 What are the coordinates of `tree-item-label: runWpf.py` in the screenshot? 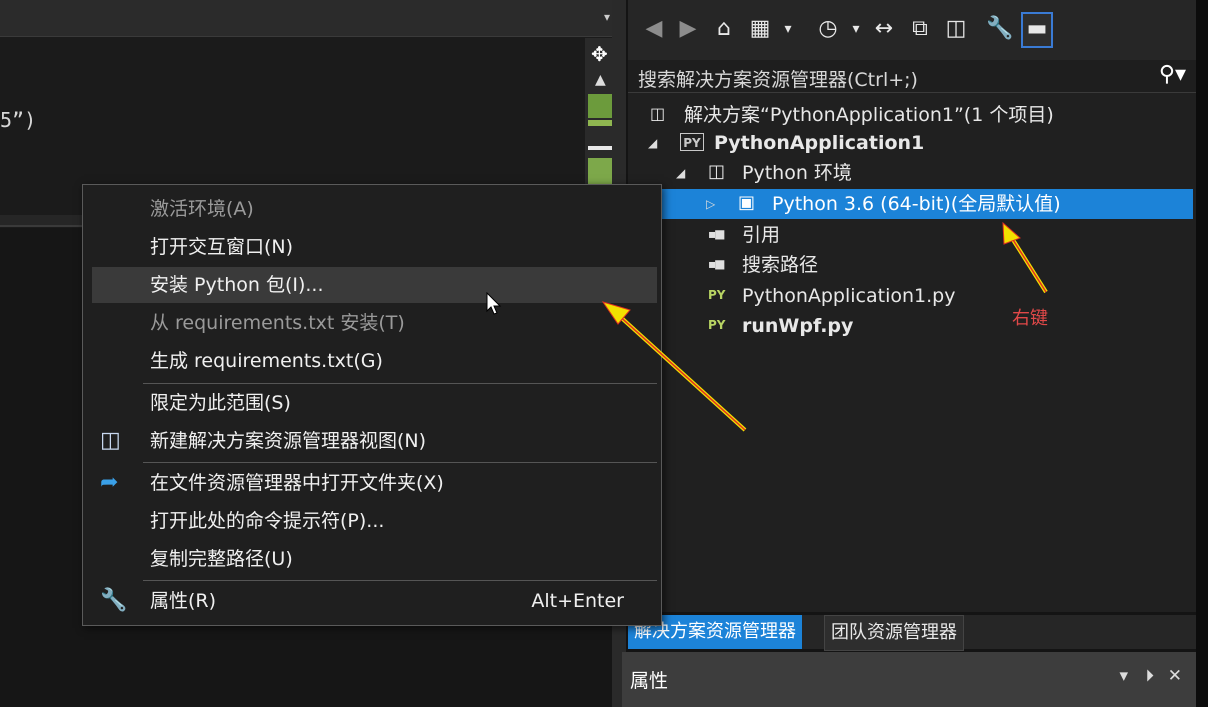 It's located at (798, 326).